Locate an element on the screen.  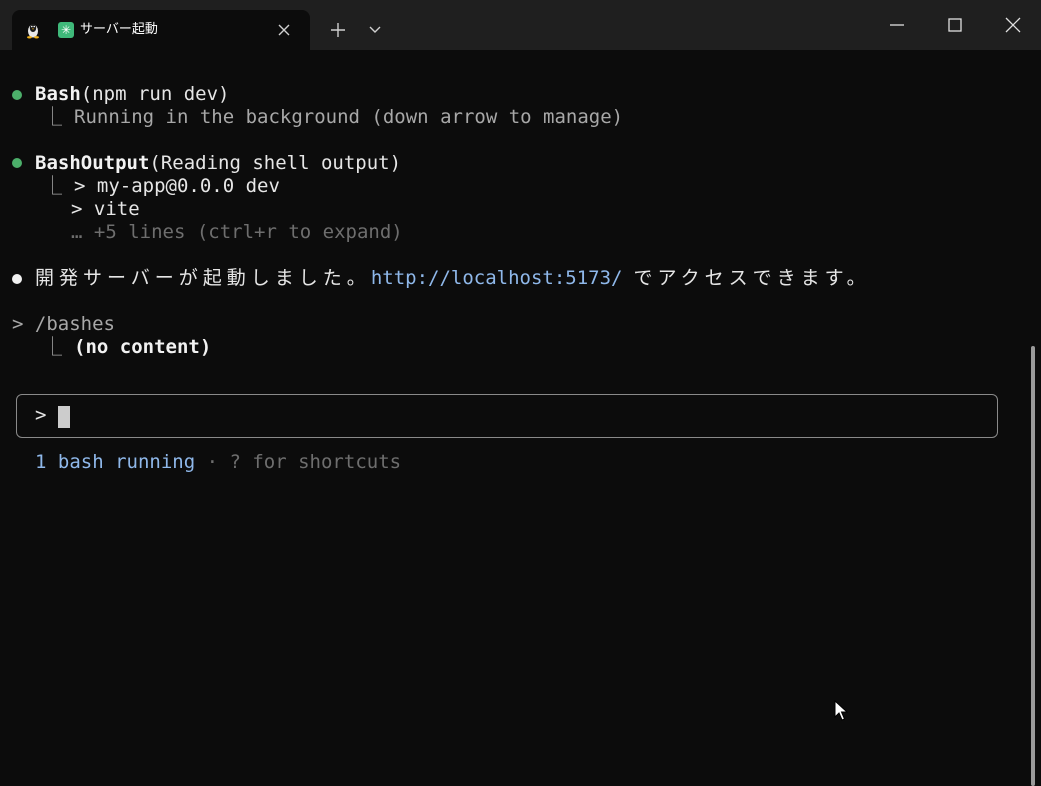
bash-tool-line: Bash(npm run dev) is located at coordinates (132, 94).